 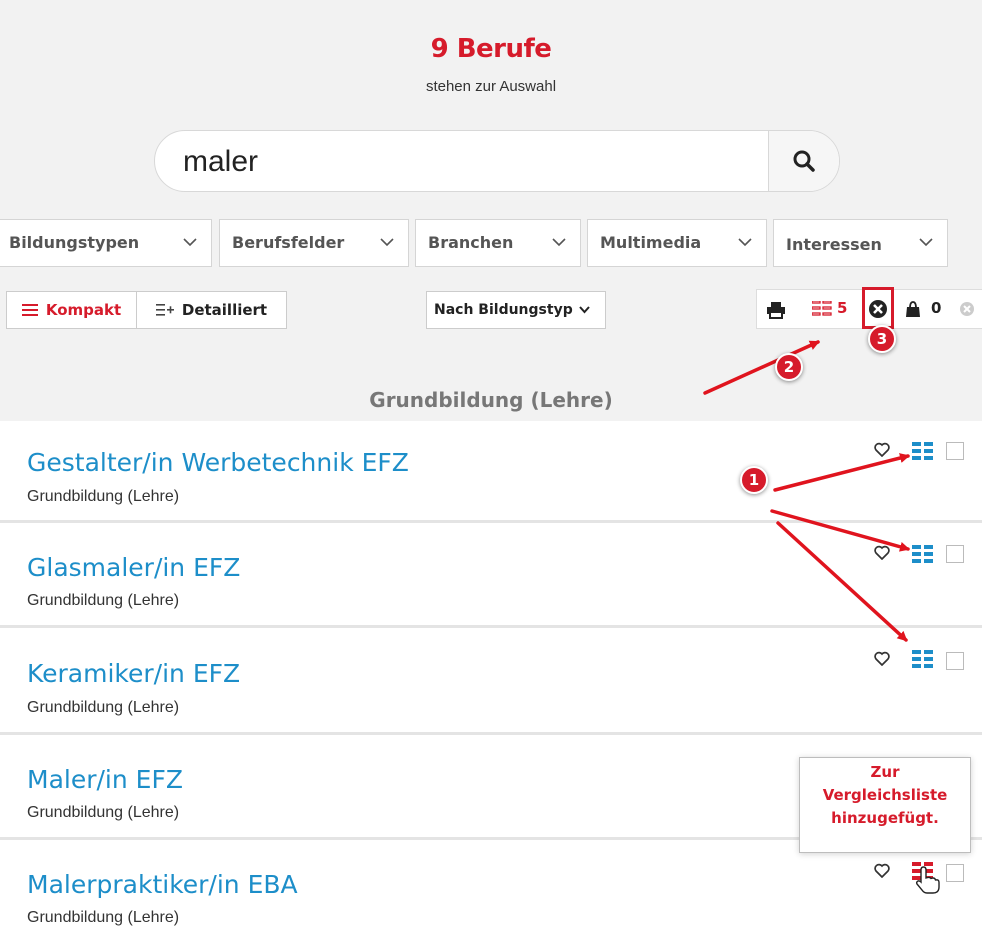 I want to click on search-input, so click(x=473, y=162).